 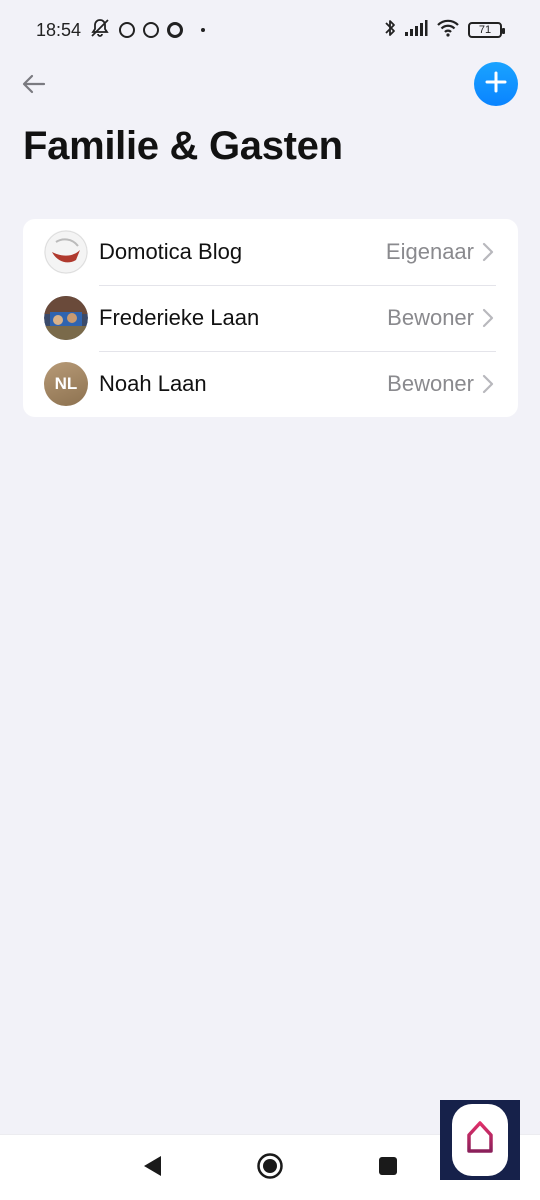 I want to click on battery-level: 71, so click(x=485, y=30).